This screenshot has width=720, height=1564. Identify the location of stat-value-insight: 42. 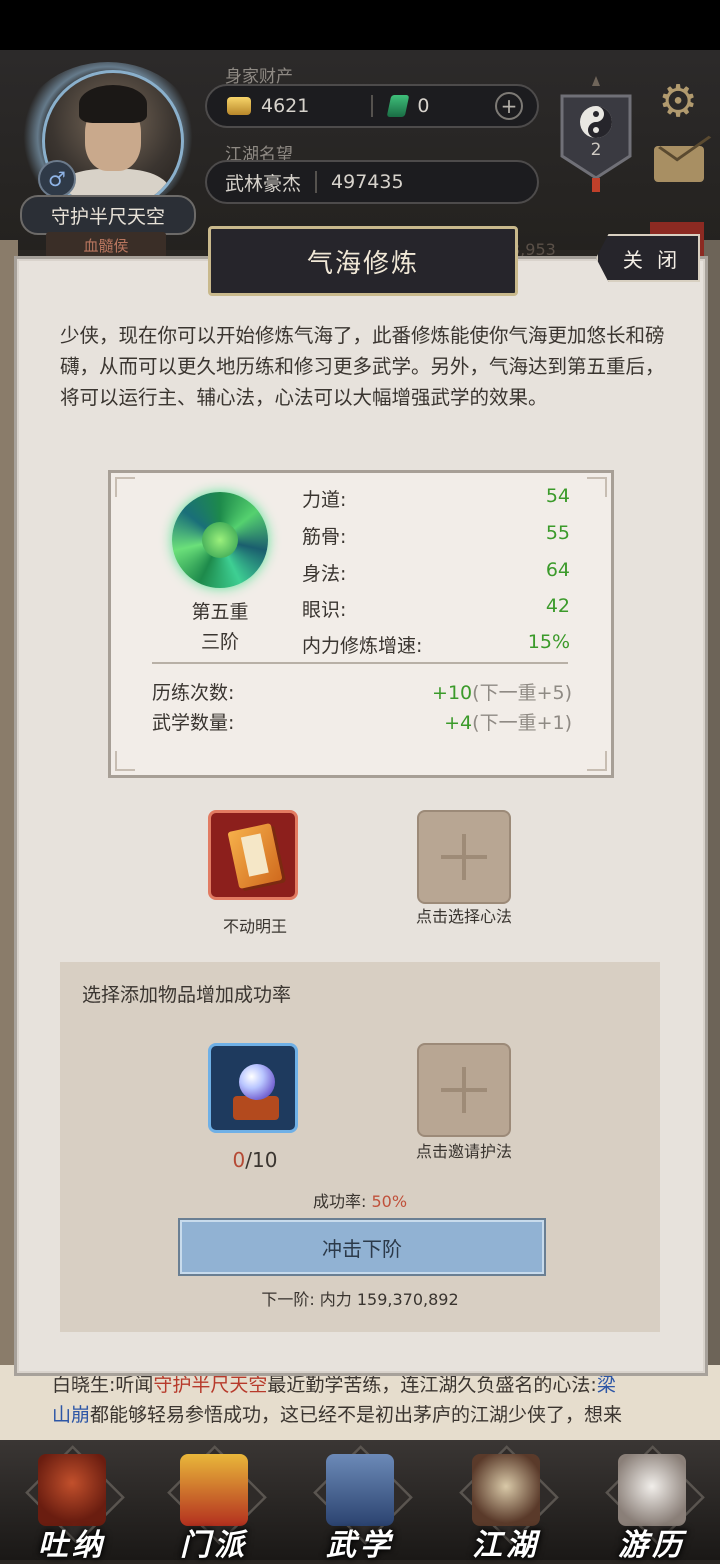
(557, 606).